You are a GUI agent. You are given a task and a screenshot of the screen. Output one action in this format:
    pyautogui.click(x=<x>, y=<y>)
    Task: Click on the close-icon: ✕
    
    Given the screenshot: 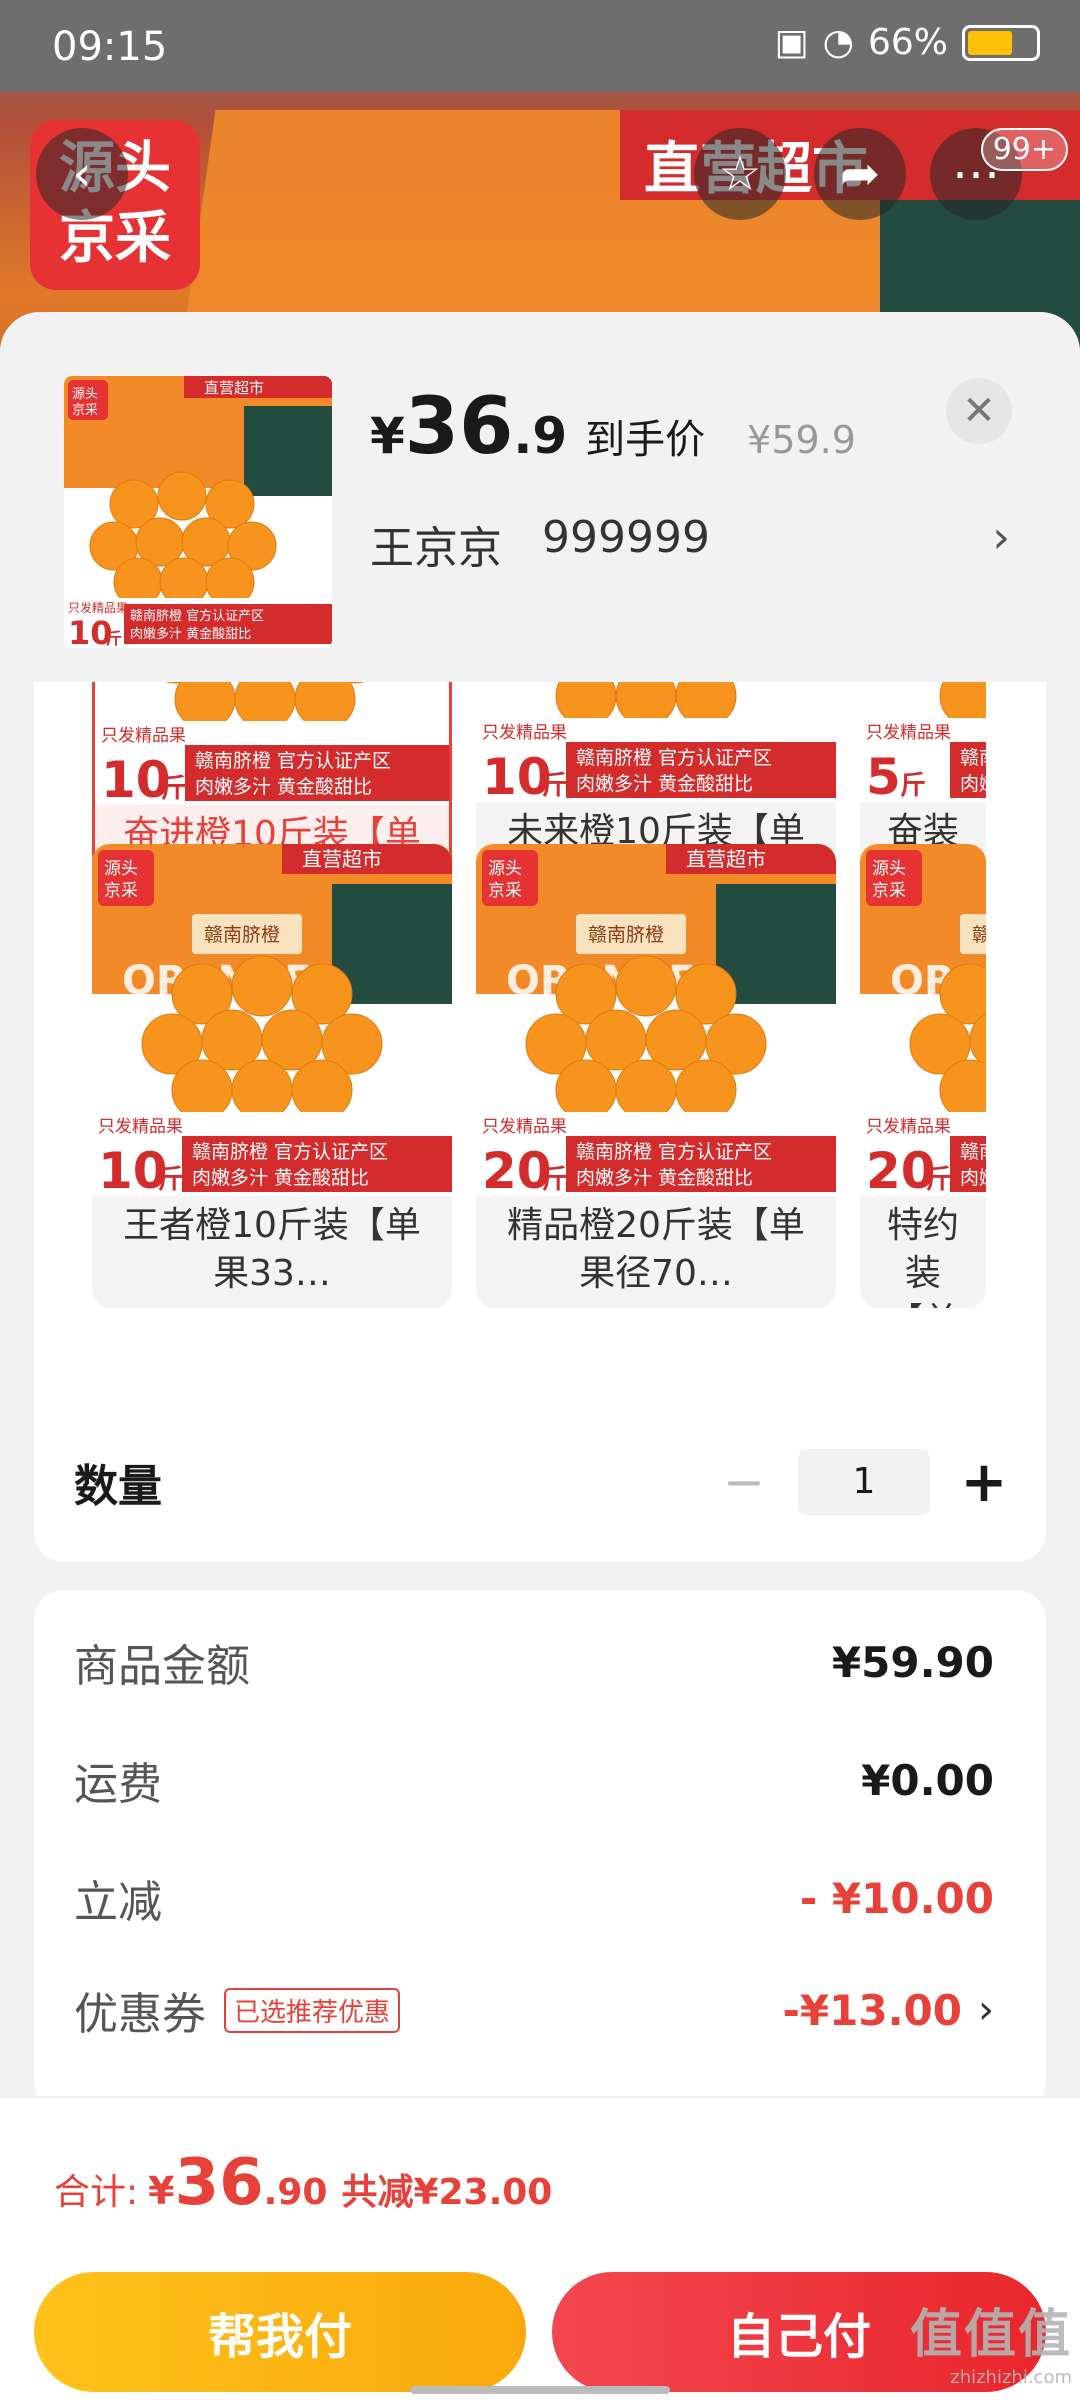 What is the action you would take?
    pyautogui.click(x=979, y=411)
    